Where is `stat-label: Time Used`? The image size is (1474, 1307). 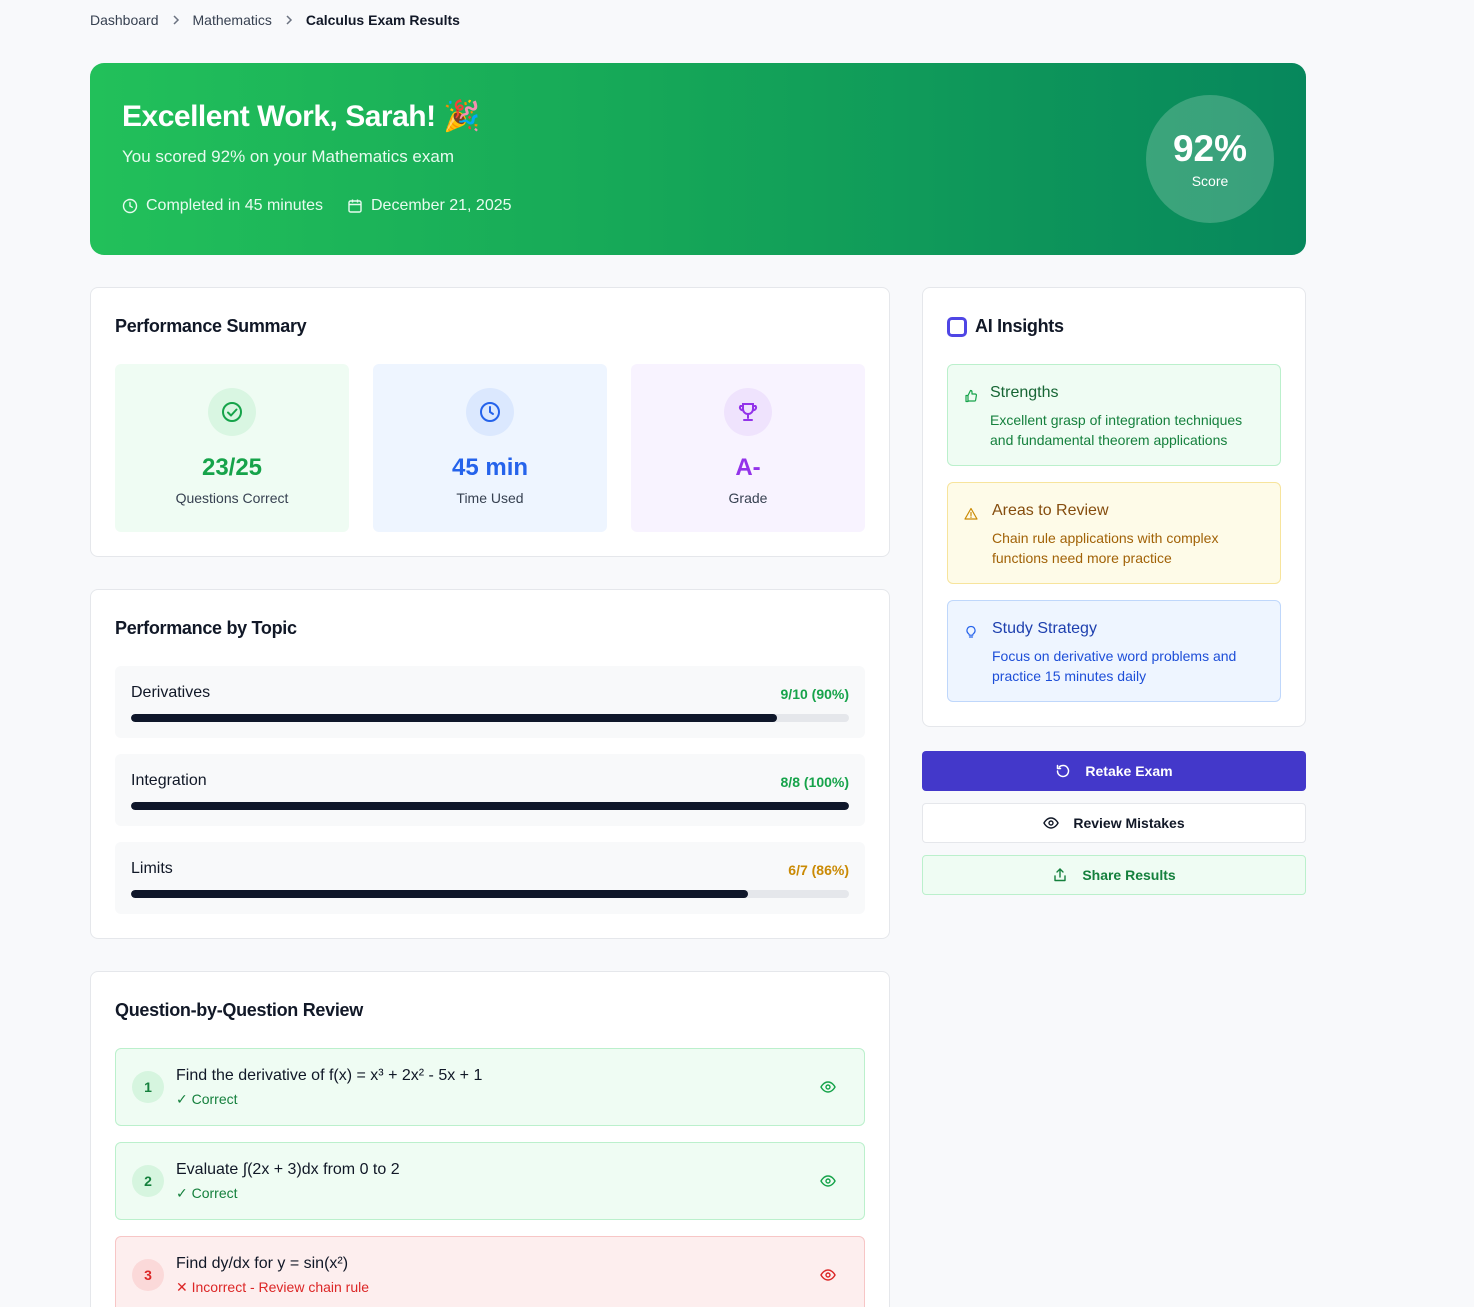 stat-label: Time Used is located at coordinates (490, 498).